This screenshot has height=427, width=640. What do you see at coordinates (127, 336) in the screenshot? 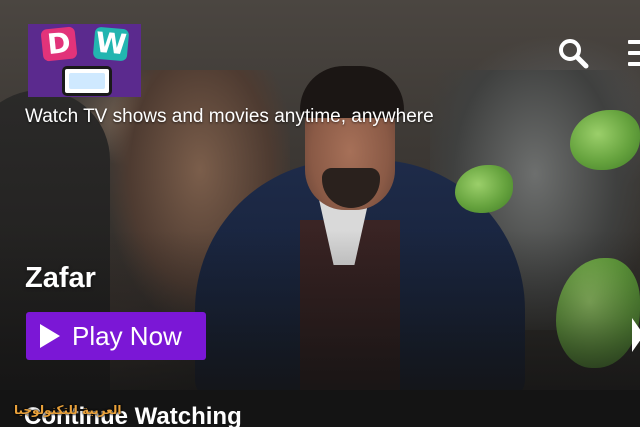
I see `play-now-label: Play Now` at bounding box center [127, 336].